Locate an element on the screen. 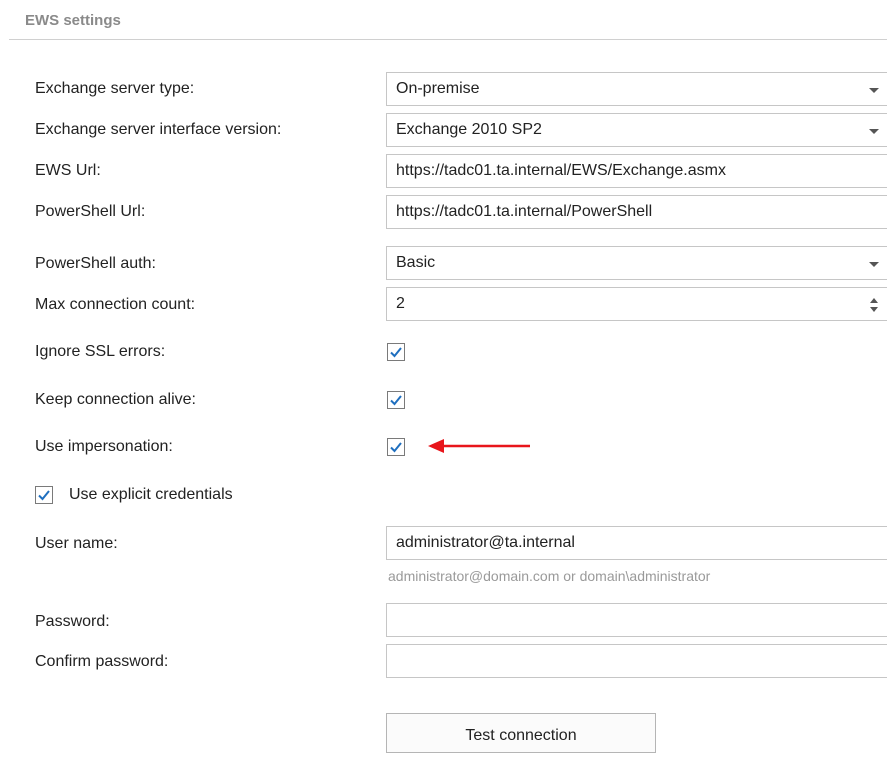 This screenshot has width=887, height=758. interface-version-label: Exchange server interface version: is located at coordinates (158, 129).